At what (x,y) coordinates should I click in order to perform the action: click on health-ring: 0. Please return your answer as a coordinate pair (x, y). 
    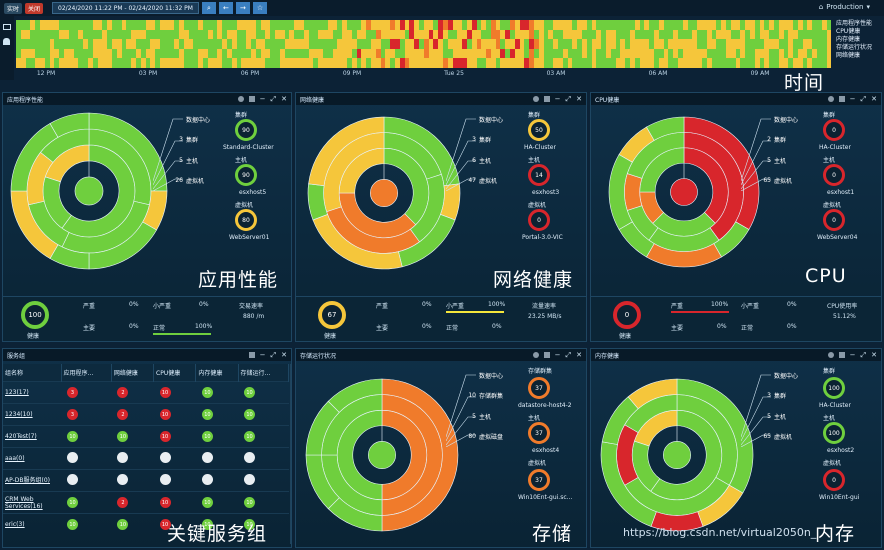
    Looking at the image, I should click on (627, 315).